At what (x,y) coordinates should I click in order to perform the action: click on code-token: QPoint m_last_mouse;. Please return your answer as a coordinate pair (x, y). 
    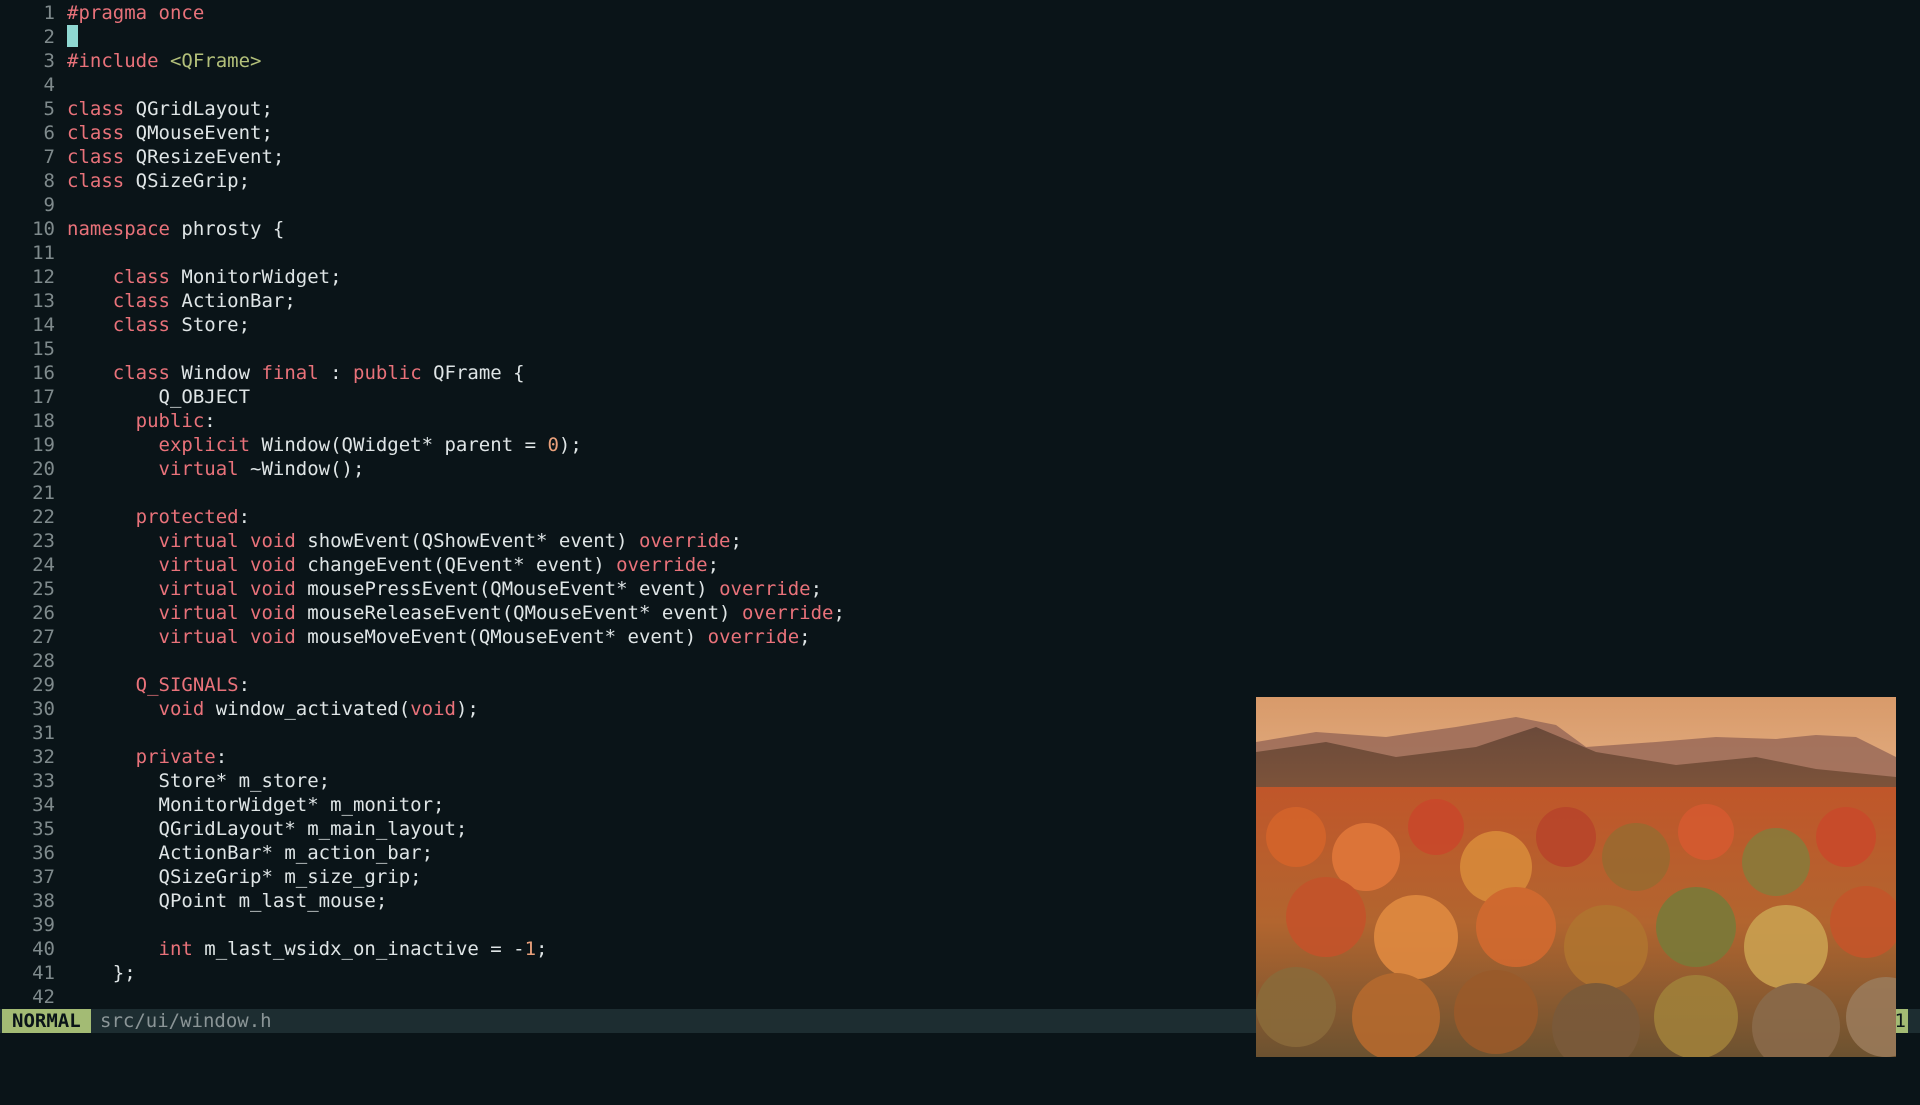
    Looking at the image, I should click on (227, 901).